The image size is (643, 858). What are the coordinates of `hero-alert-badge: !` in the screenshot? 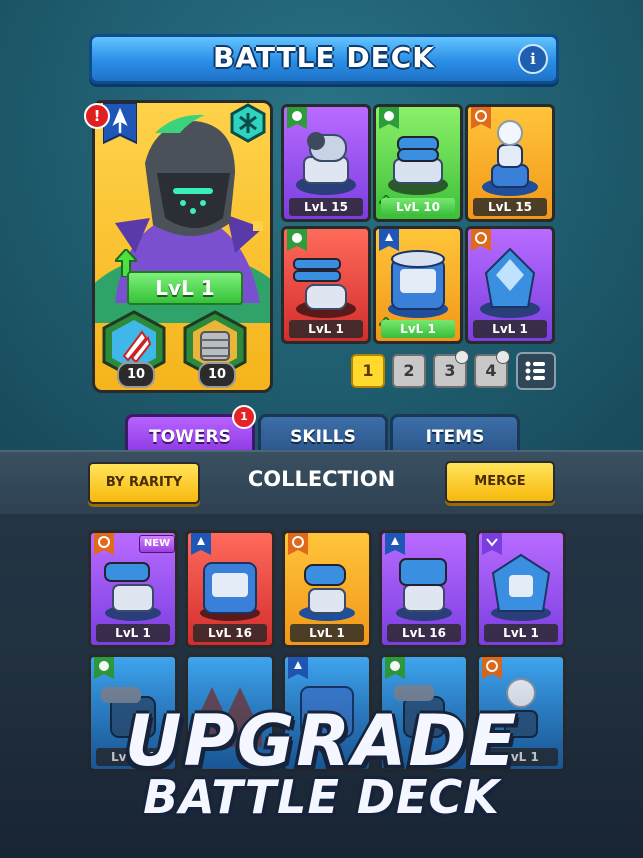 It's located at (97, 116).